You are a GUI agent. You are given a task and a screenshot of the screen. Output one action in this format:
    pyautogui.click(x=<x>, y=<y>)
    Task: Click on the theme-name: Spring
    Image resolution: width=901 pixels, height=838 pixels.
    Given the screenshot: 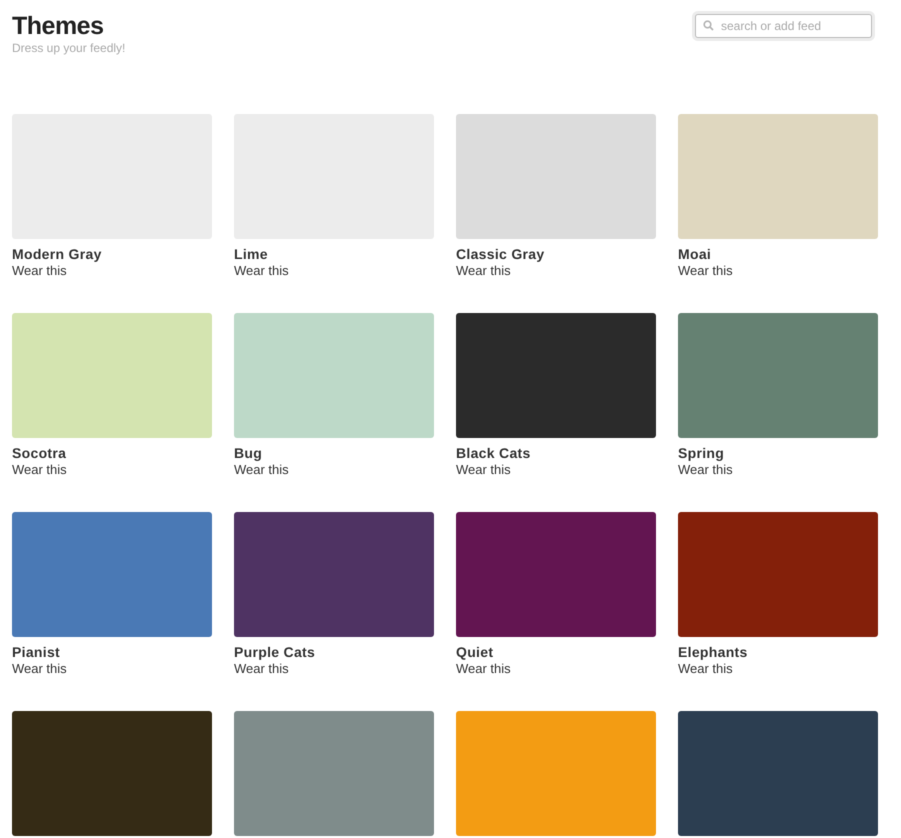 What is the action you would take?
    pyautogui.click(x=702, y=453)
    